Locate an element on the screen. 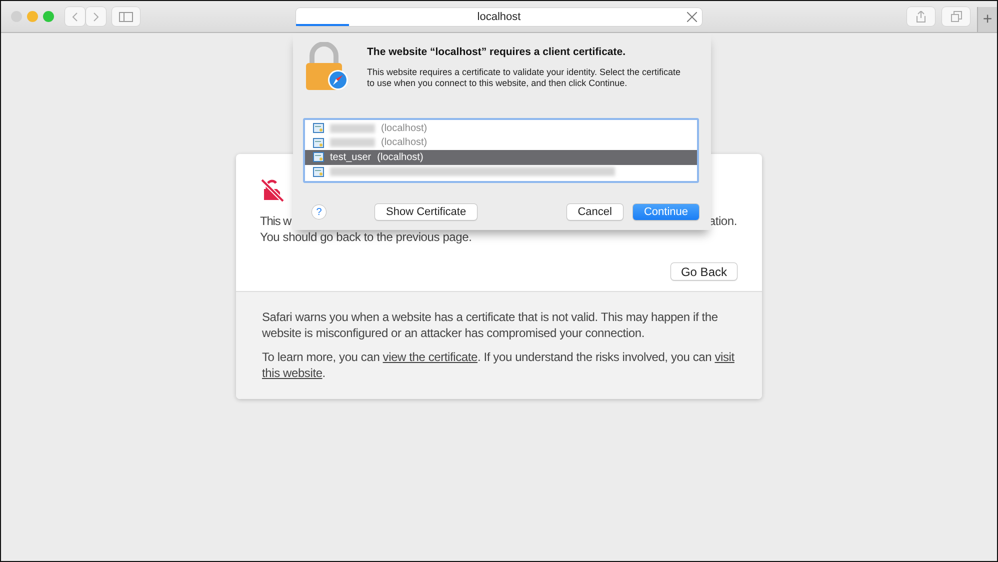 This screenshot has width=998, height=562. close-window-icon is located at coordinates (16, 16).